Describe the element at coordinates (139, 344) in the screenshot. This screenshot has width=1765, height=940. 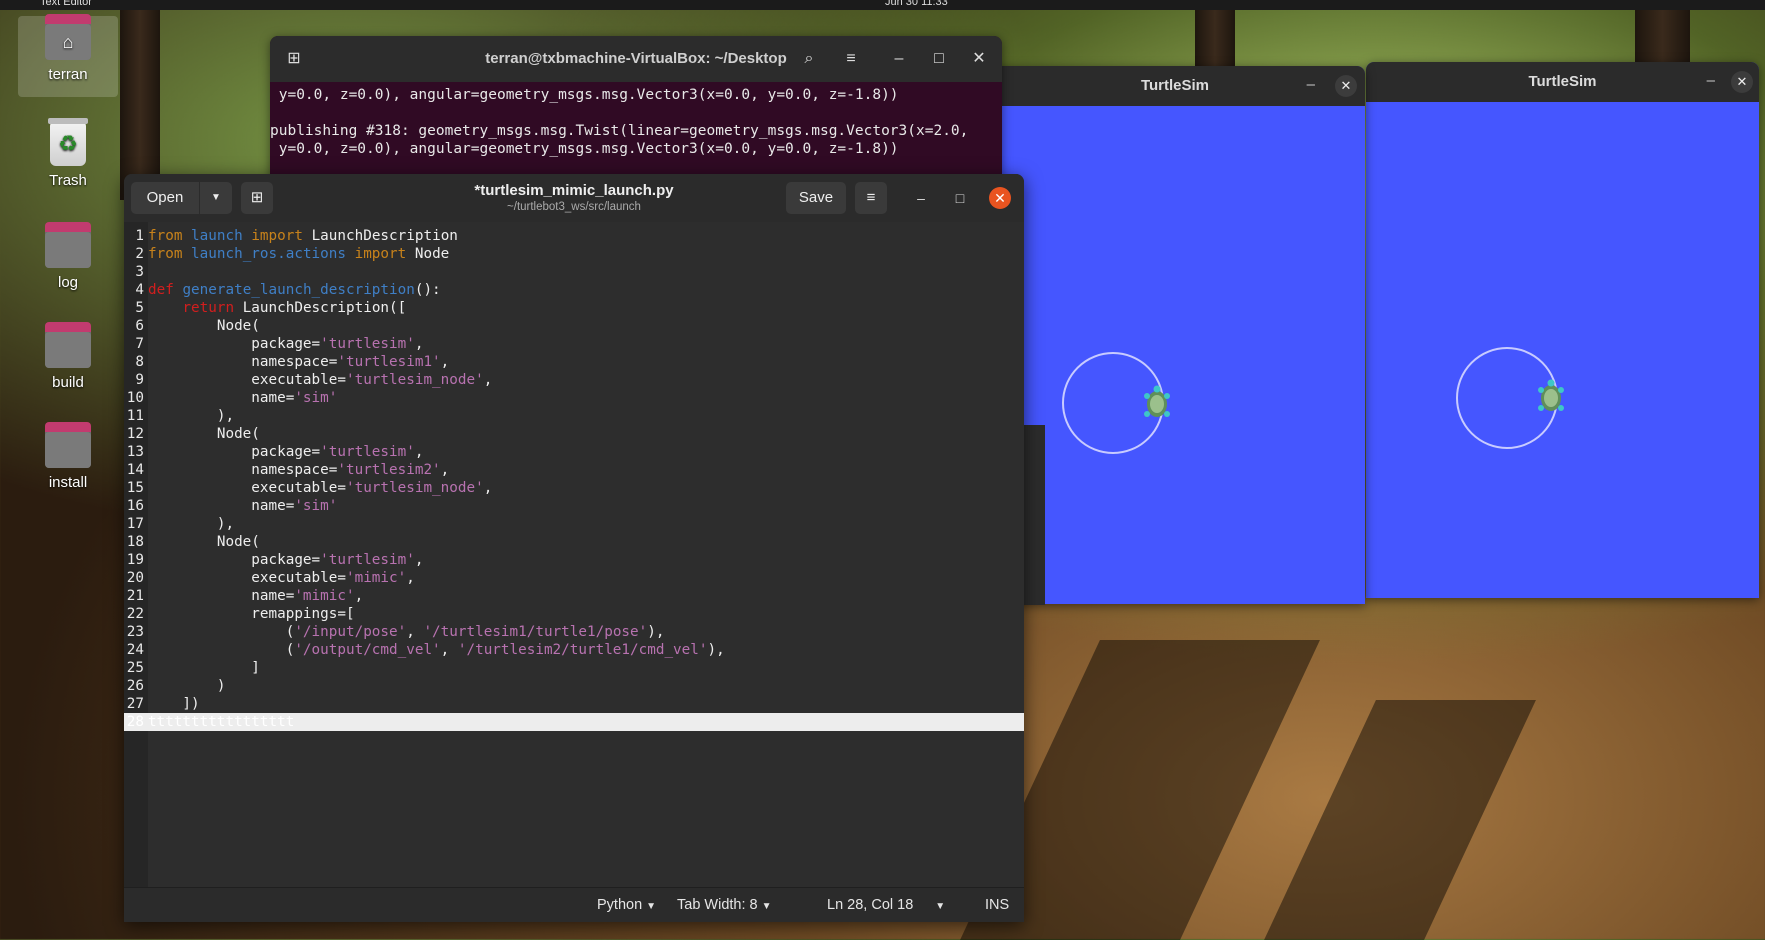
I see `line-number: 7` at that location.